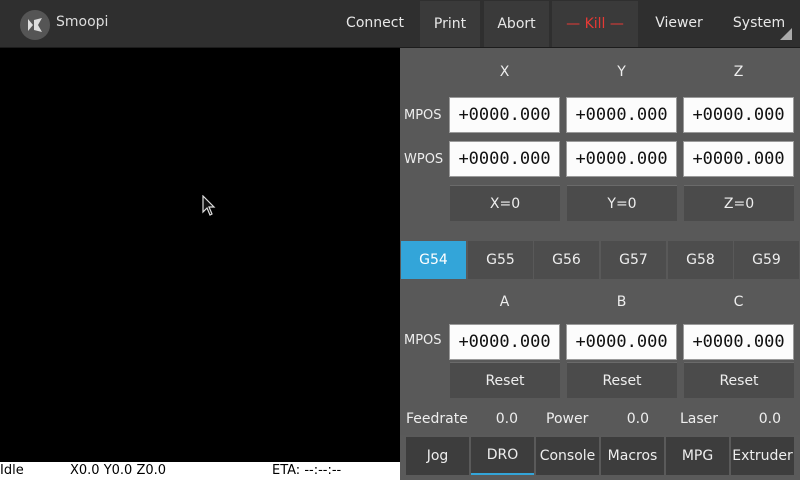  Describe the element at coordinates (637, 419) in the screenshot. I see `power-value: 0.0` at that location.